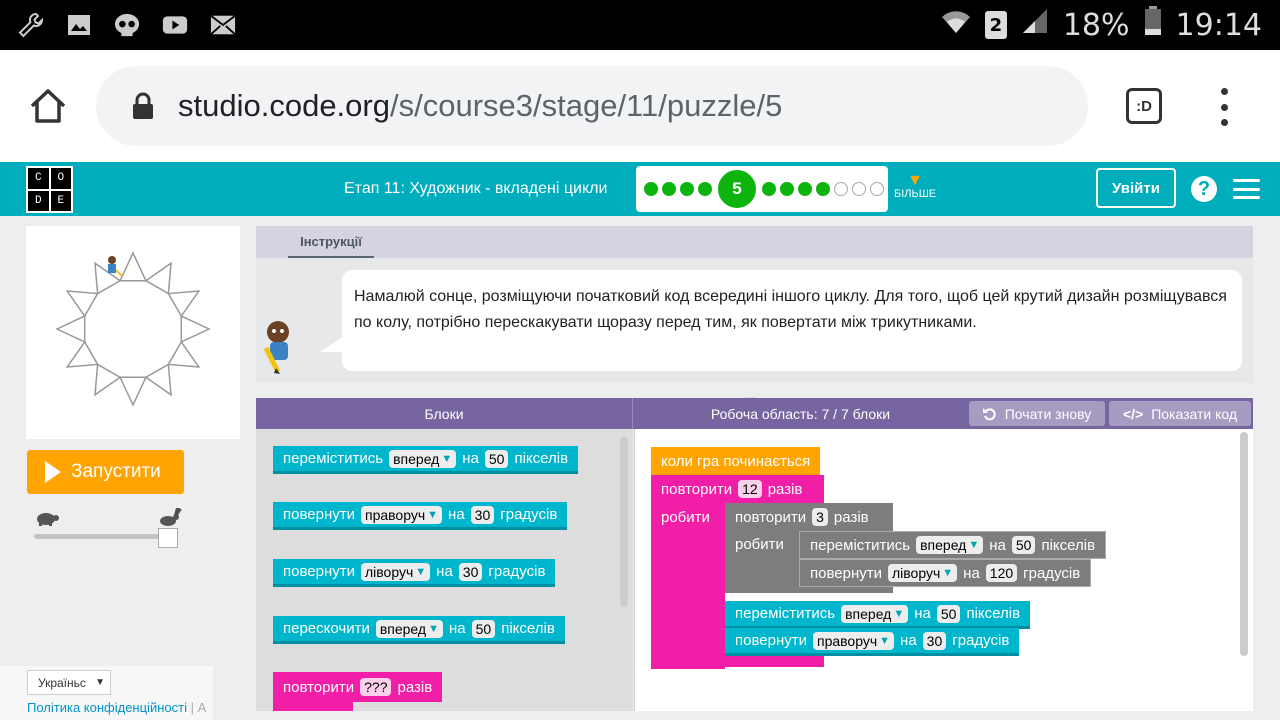  Describe the element at coordinates (116, 707) in the screenshot. I see `privacy-link: Політика конфіденційності | А` at that location.